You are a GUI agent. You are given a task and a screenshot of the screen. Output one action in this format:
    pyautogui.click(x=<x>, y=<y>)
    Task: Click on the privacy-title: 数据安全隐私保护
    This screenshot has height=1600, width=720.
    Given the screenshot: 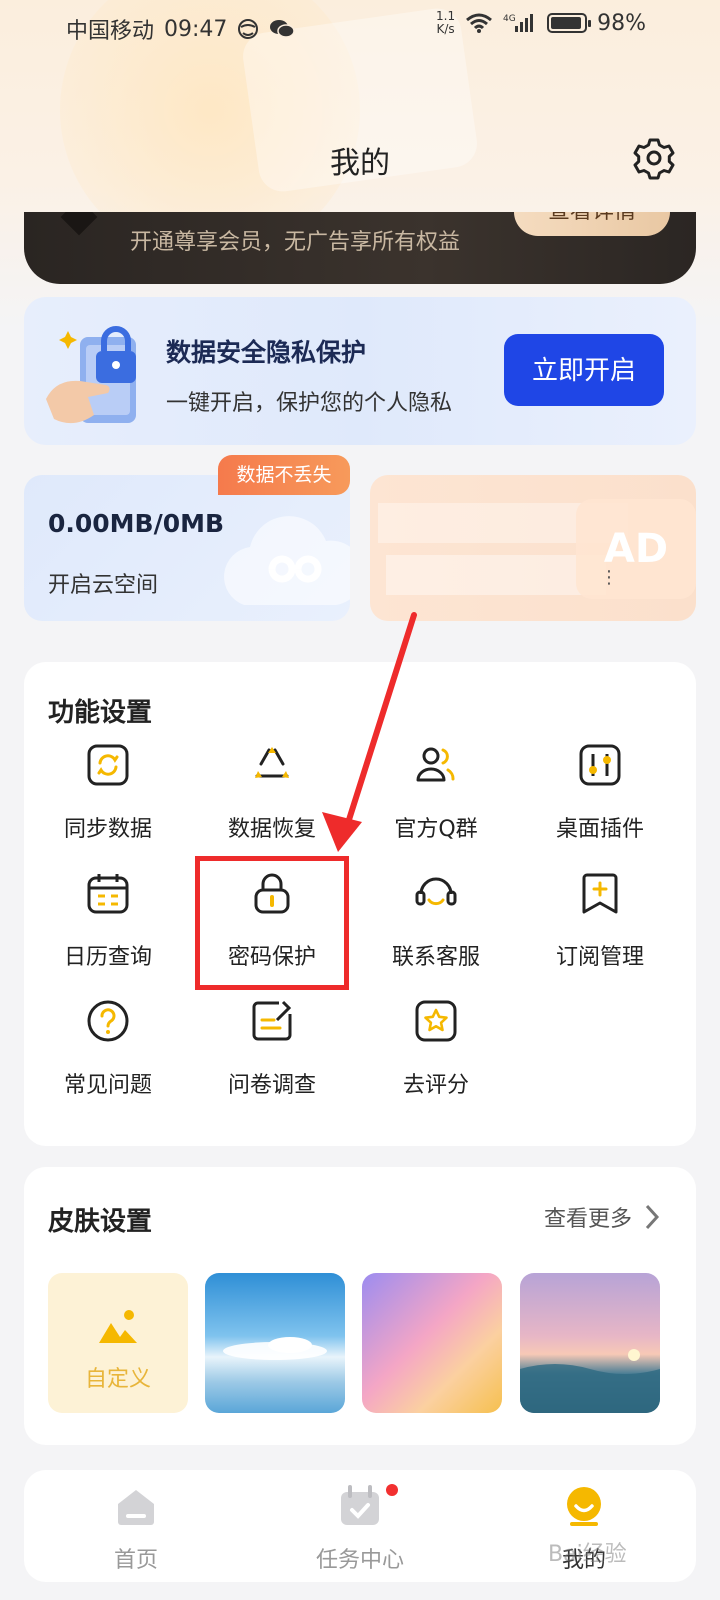 What is the action you would take?
    pyautogui.click(x=266, y=352)
    